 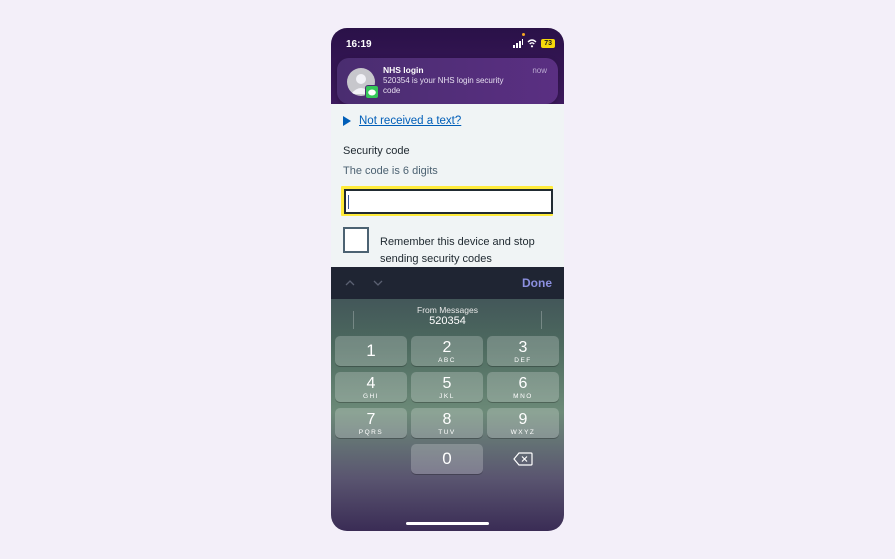 I want to click on text-caret, so click(x=348, y=202).